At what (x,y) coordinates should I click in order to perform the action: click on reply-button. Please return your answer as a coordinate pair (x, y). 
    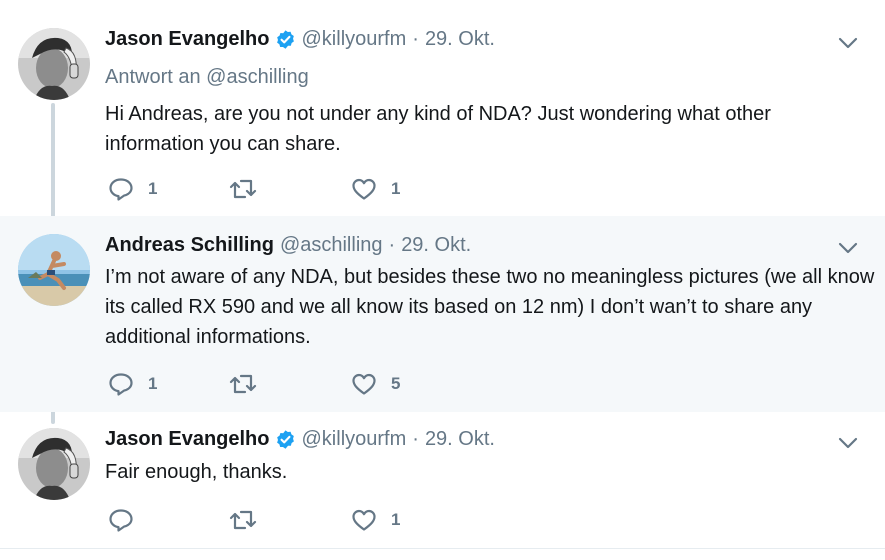
    Looking at the image, I should click on (128, 520).